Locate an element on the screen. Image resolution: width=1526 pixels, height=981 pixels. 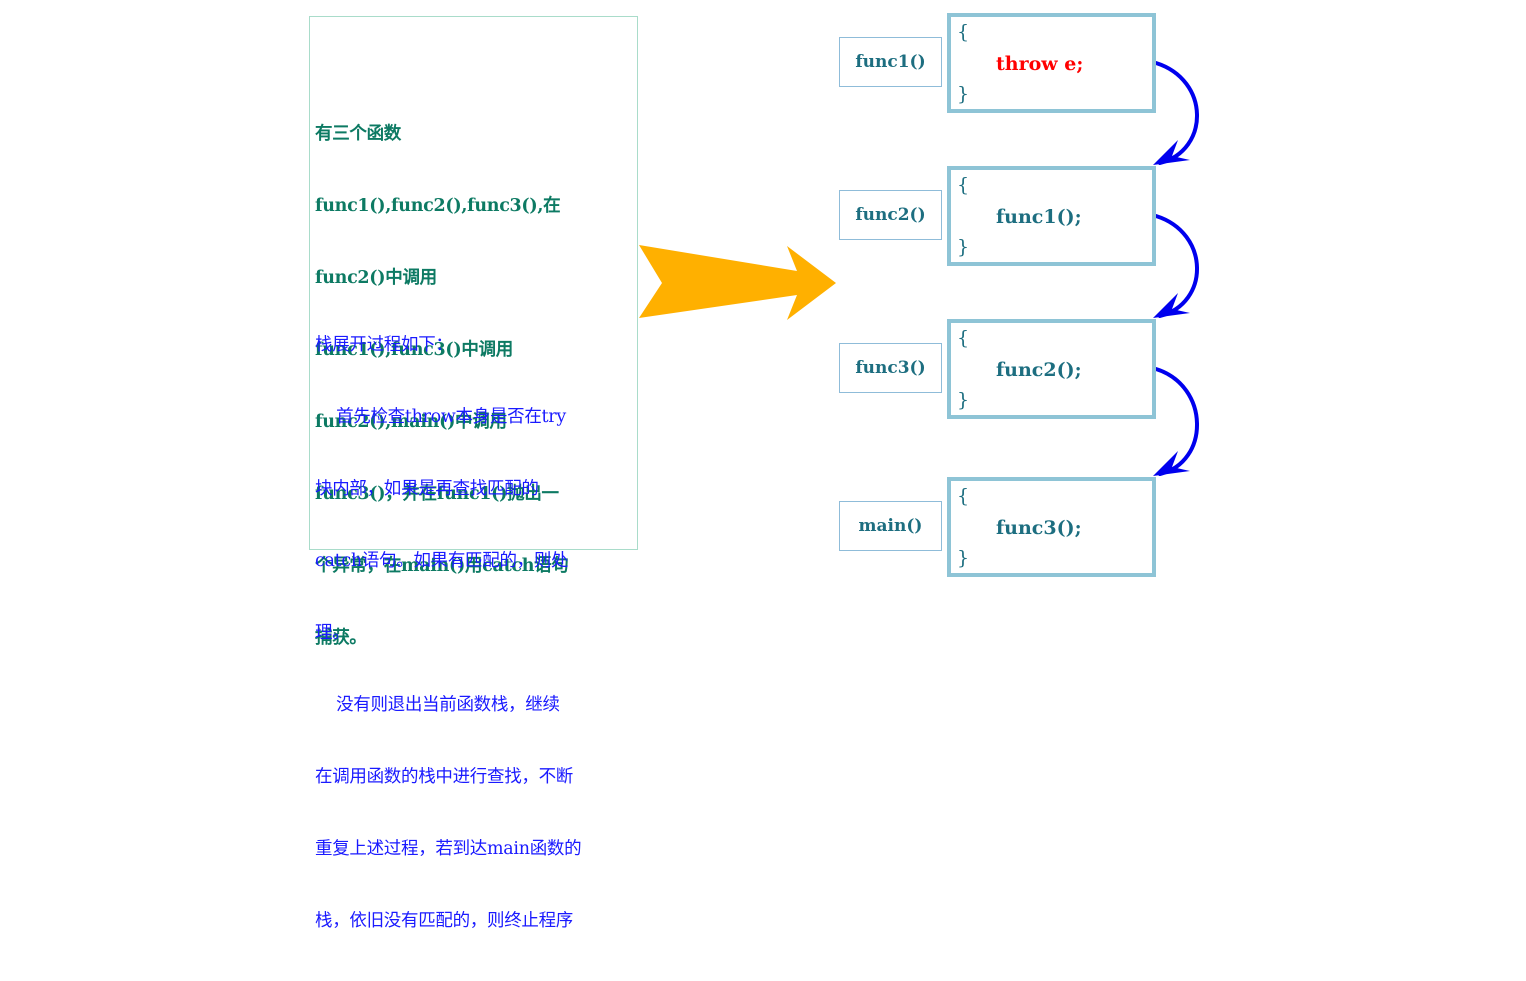
stack-frame-main: { func3(); } is located at coordinates (1051, 527).